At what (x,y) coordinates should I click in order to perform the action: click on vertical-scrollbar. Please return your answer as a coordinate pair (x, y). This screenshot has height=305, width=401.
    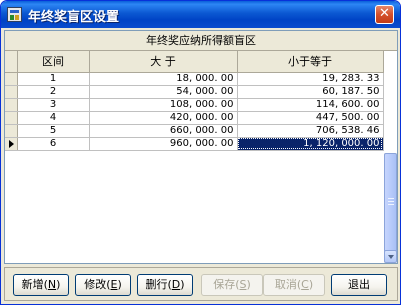
    Looking at the image, I should click on (390, 208).